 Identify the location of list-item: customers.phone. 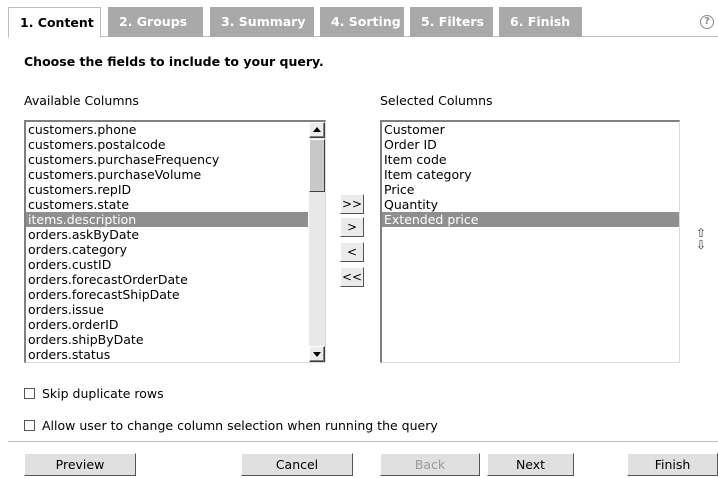
(167, 129).